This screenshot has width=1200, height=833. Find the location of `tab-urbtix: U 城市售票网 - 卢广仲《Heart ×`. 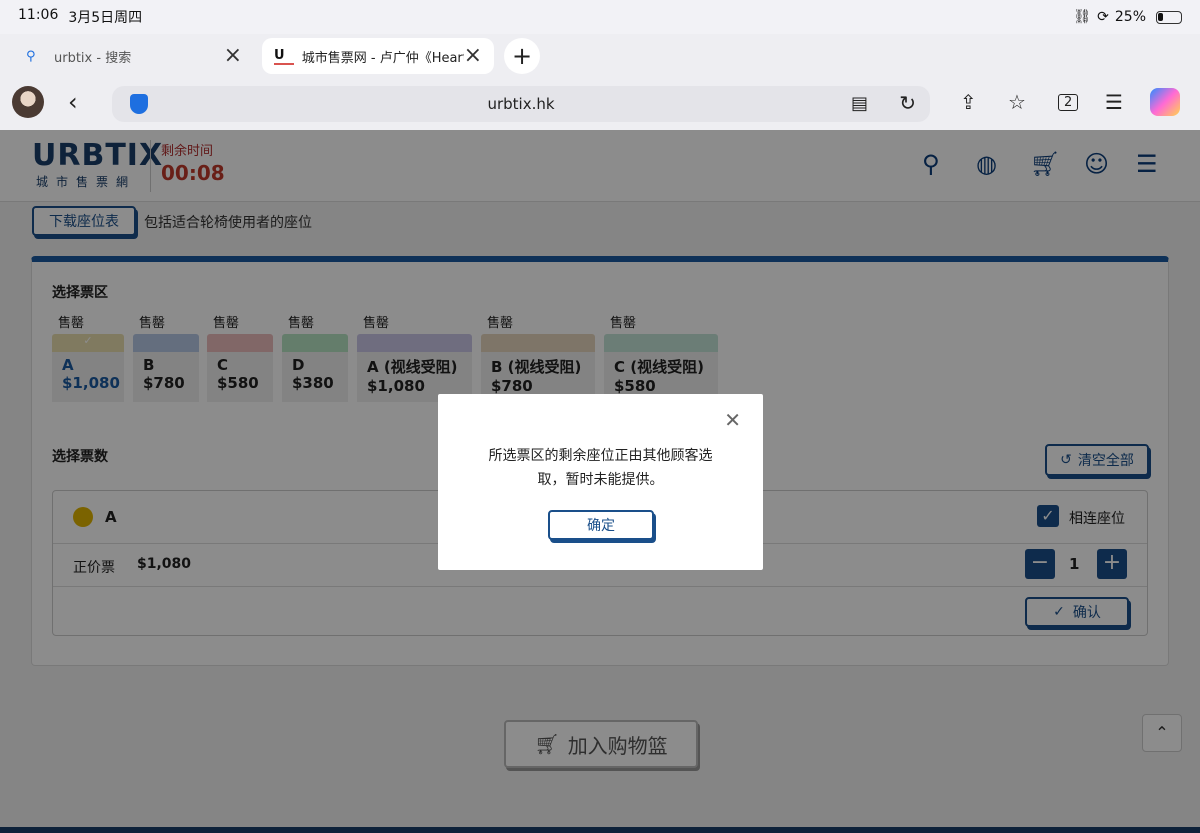

tab-urbtix: U 城市售票网 - 卢广仲《Heart × is located at coordinates (378, 56).